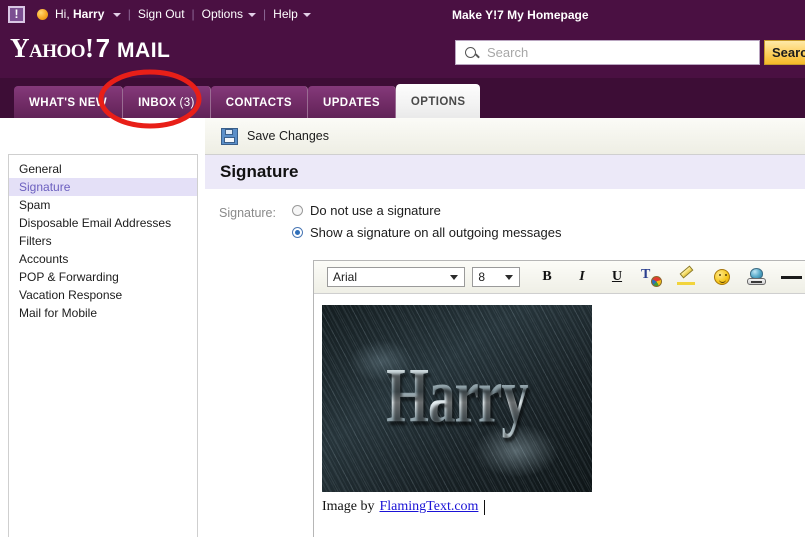 Image resolution: width=805 pixels, height=537 pixels. Describe the element at coordinates (496, 277) in the screenshot. I see `font-size-select: 8` at that location.